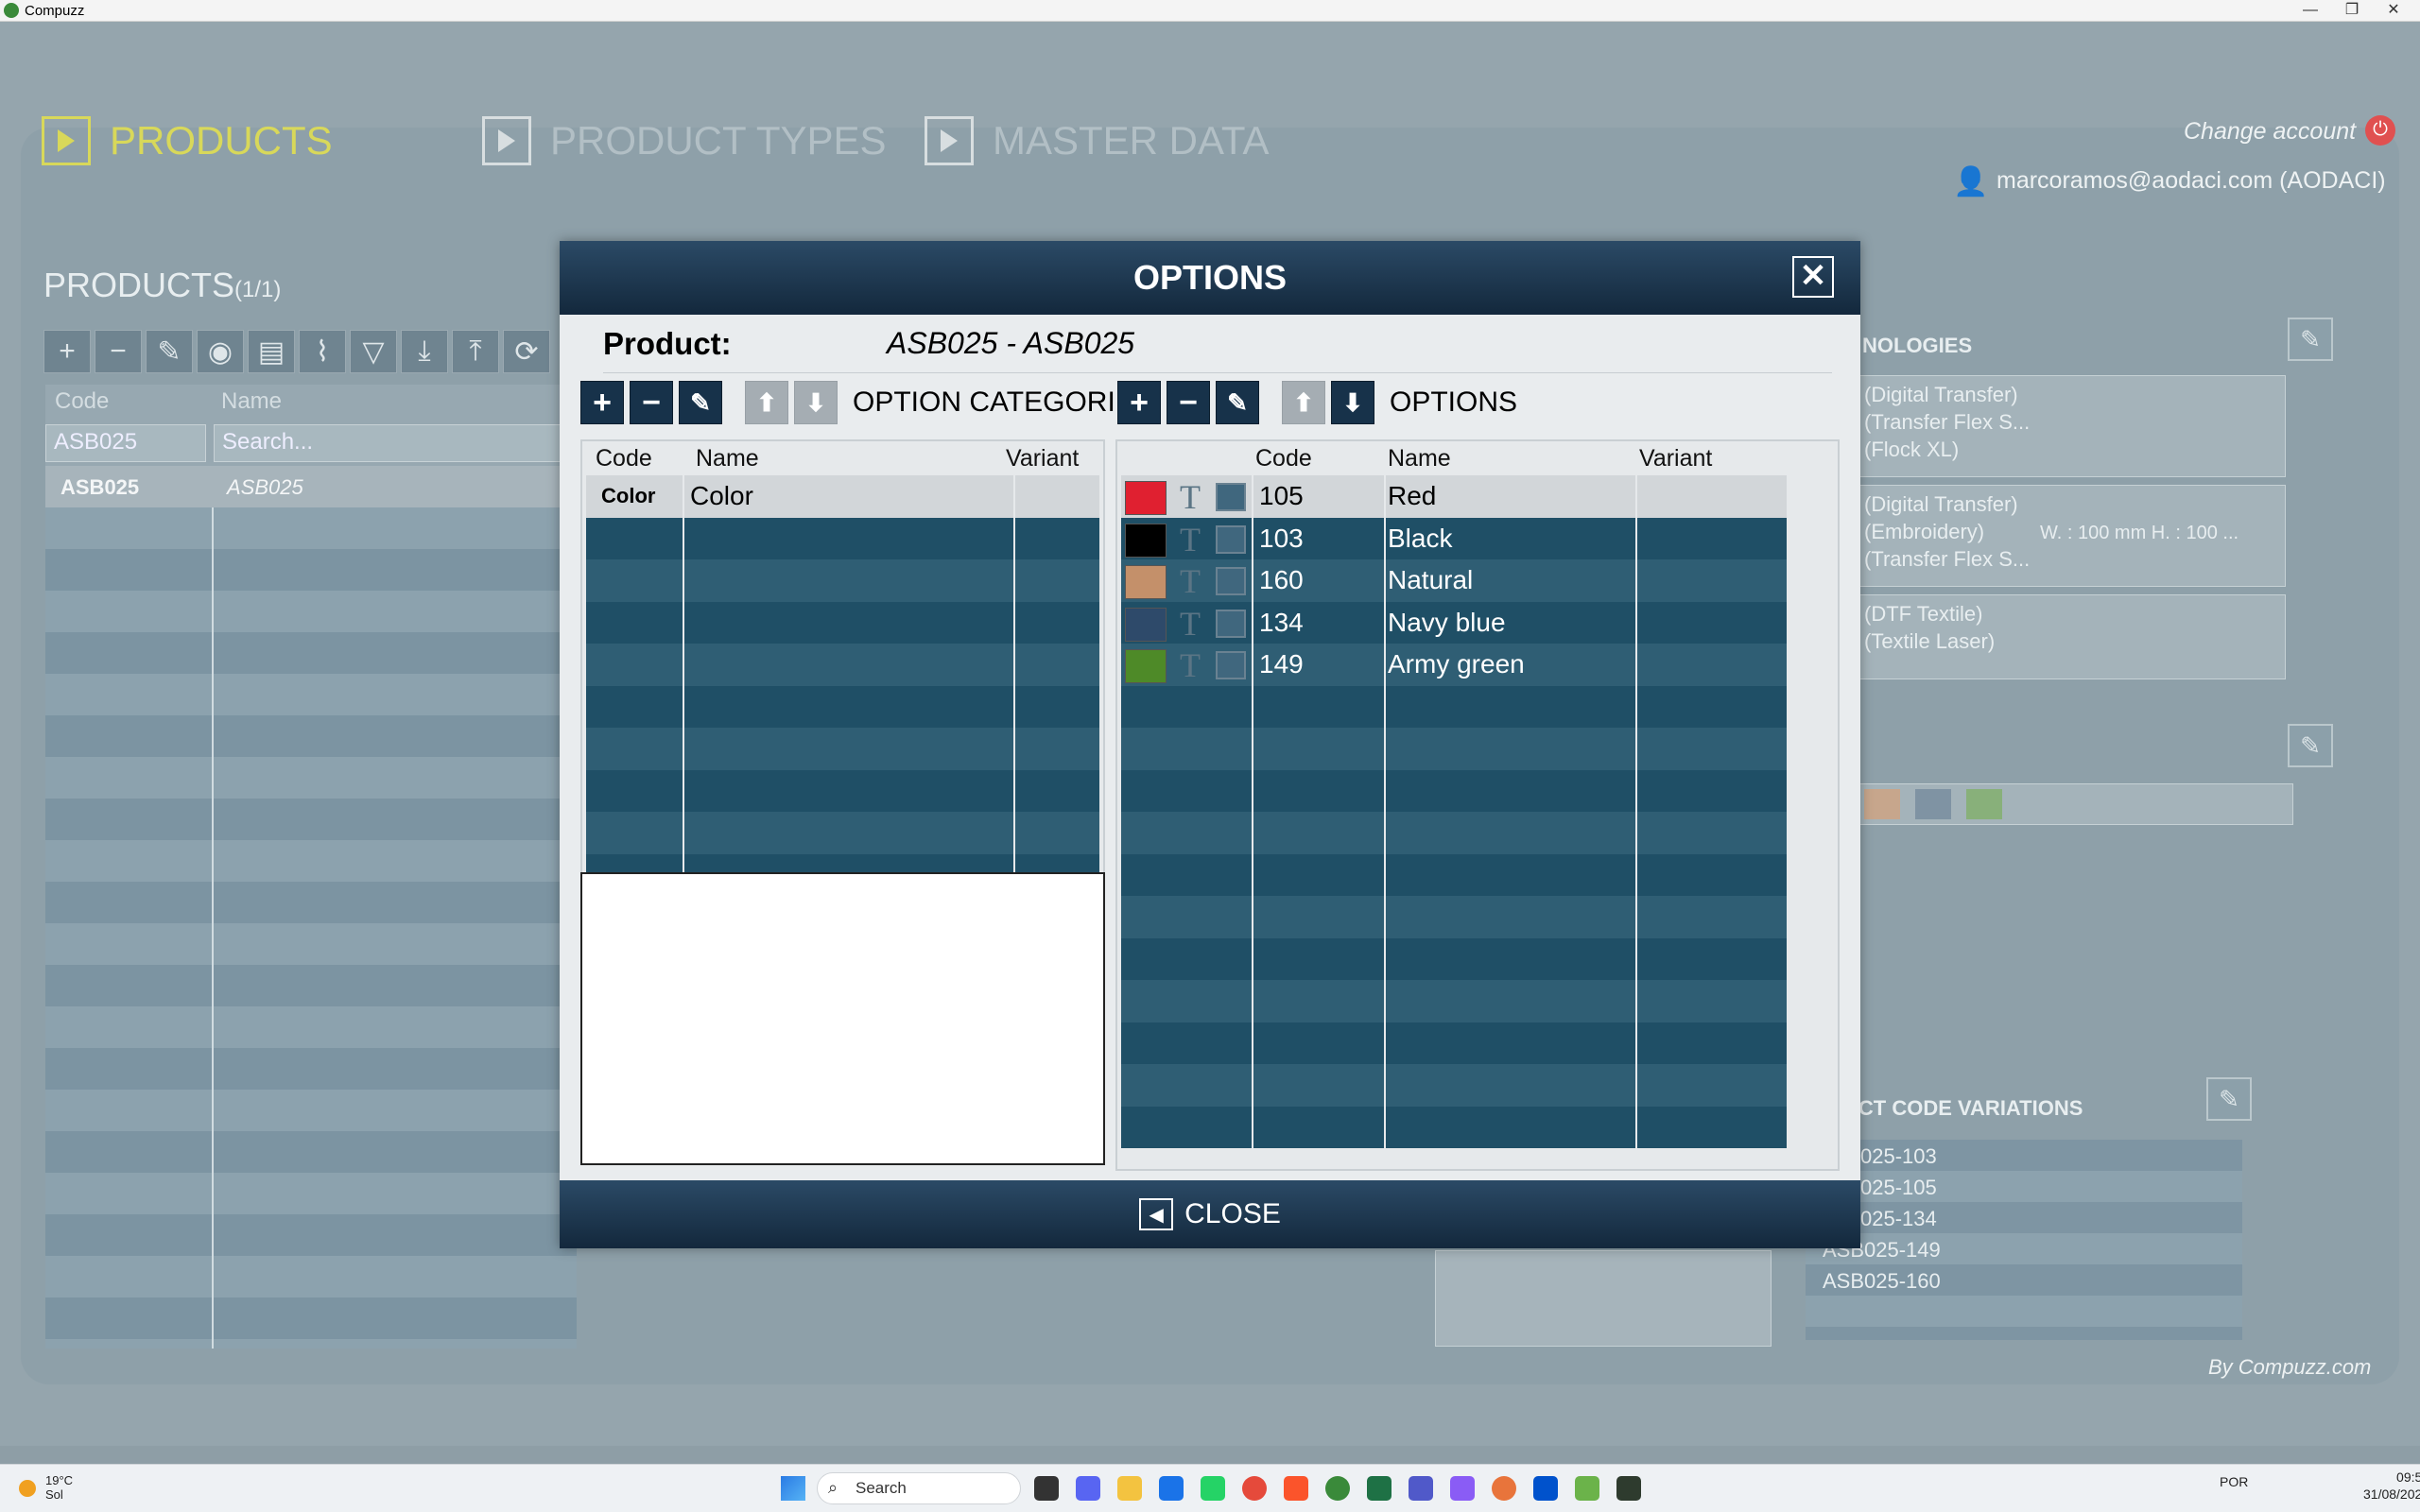 This screenshot has width=2420, height=1512. Describe the element at coordinates (187, 140) in the screenshot. I see `tab-products: PRODUCTS` at that location.